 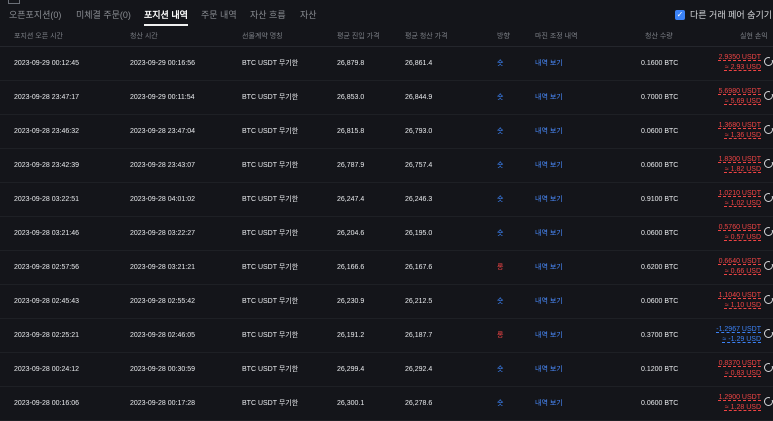 What do you see at coordinates (162, 335) in the screenshot?
I see `close-time: 2023-09-28 02:46:05` at bounding box center [162, 335].